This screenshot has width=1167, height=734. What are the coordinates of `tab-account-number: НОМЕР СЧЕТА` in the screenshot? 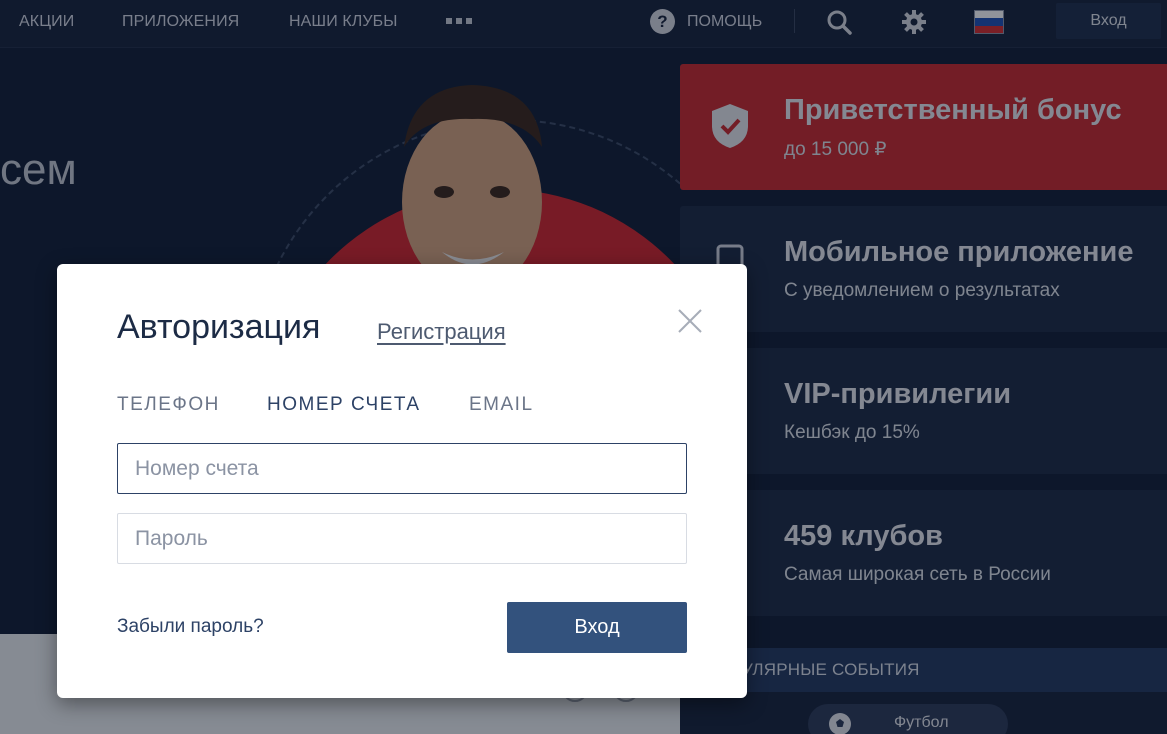 It's located at (344, 405).